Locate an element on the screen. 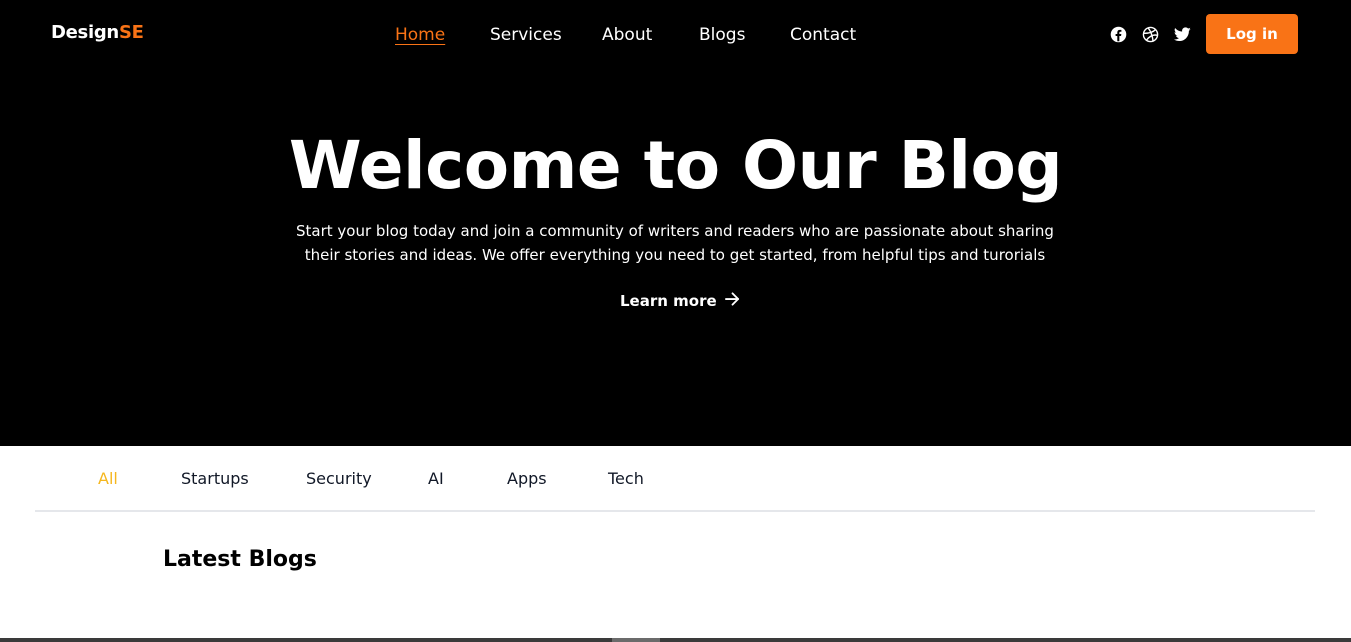 The height and width of the screenshot is (642, 1351). tab-tech: Tech is located at coordinates (626, 478).